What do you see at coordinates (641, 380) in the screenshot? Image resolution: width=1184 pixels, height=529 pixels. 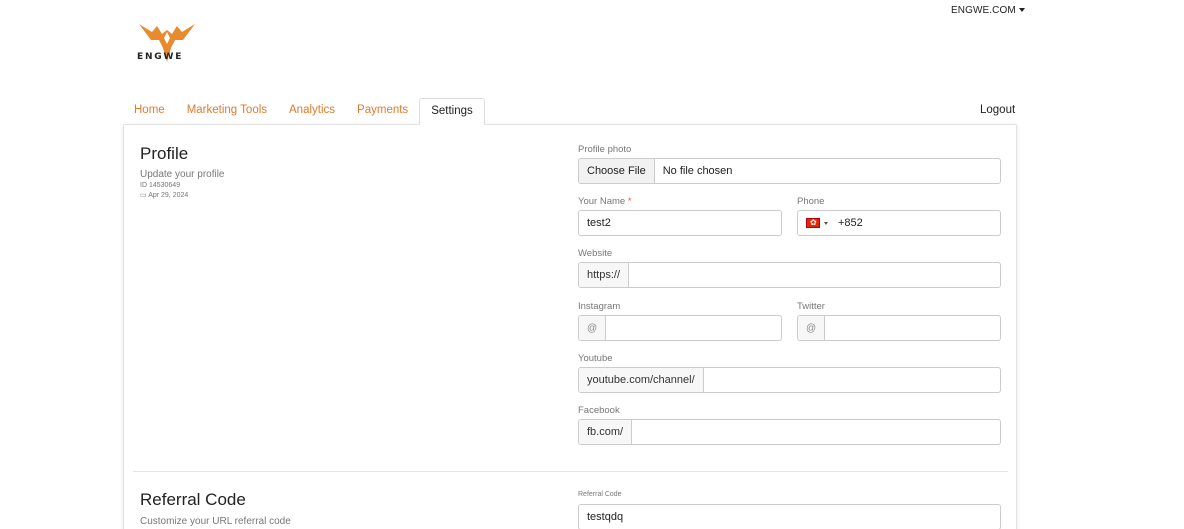 I see `youtube-prefix: youtube.com/channel/` at bounding box center [641, 380].